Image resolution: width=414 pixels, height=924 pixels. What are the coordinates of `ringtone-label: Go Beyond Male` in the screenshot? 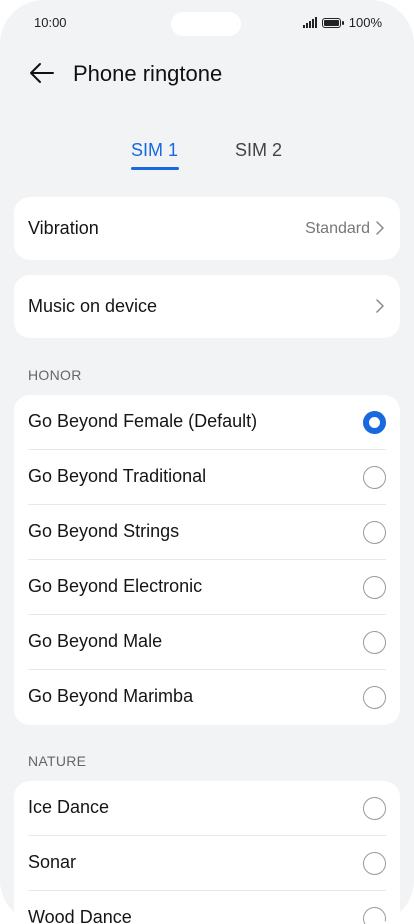 It's located at (95, 641).